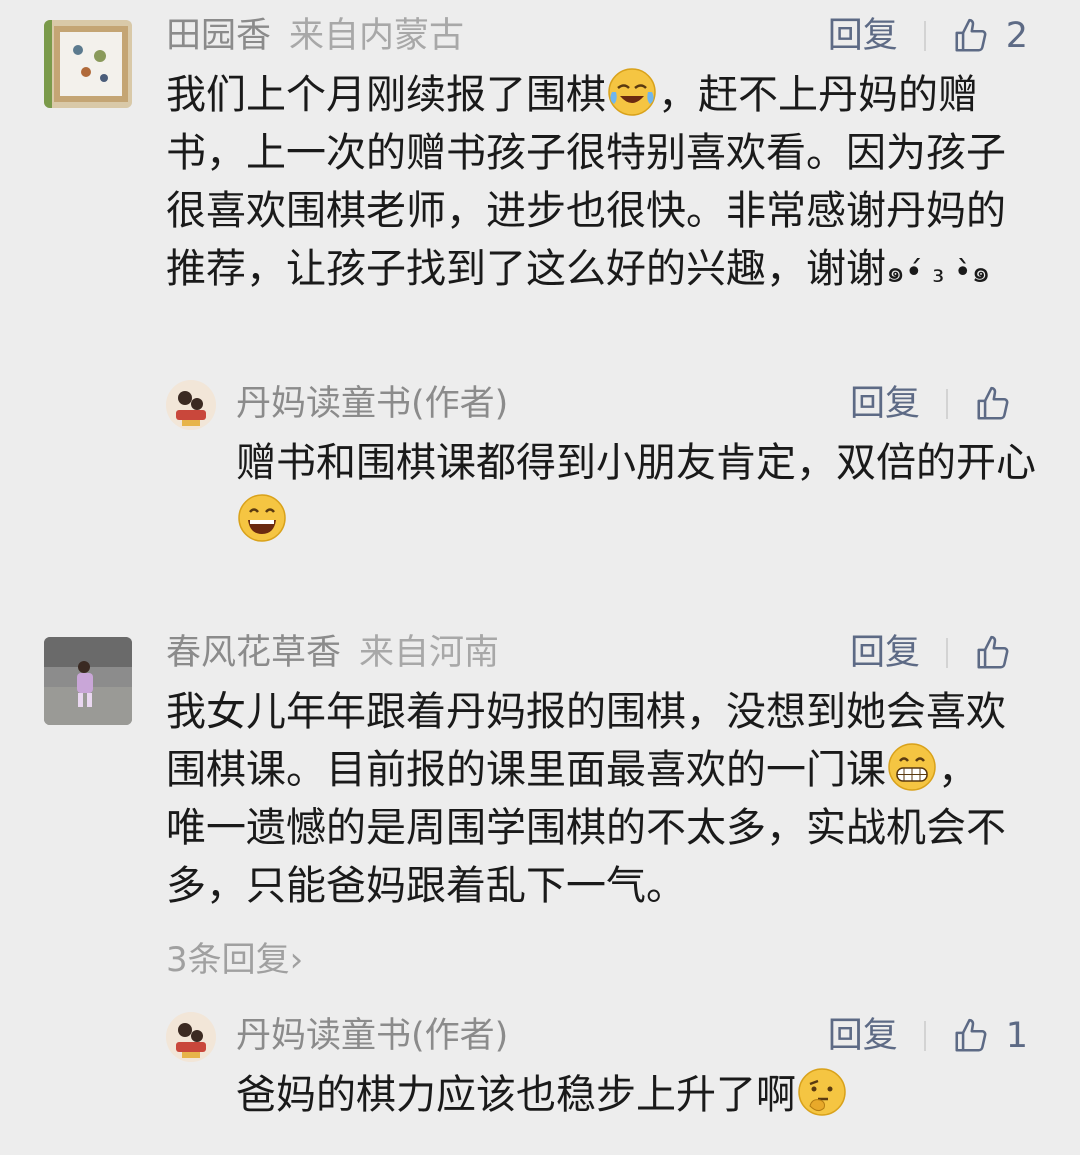 The width and height of the screenshot is (1080, 1155). Describe the element at coordinates (636, 463) in the screenshot. I see `reply-text-content: 赠书和围棋课都得到小朋友肯定，双倍的开心` at that location.